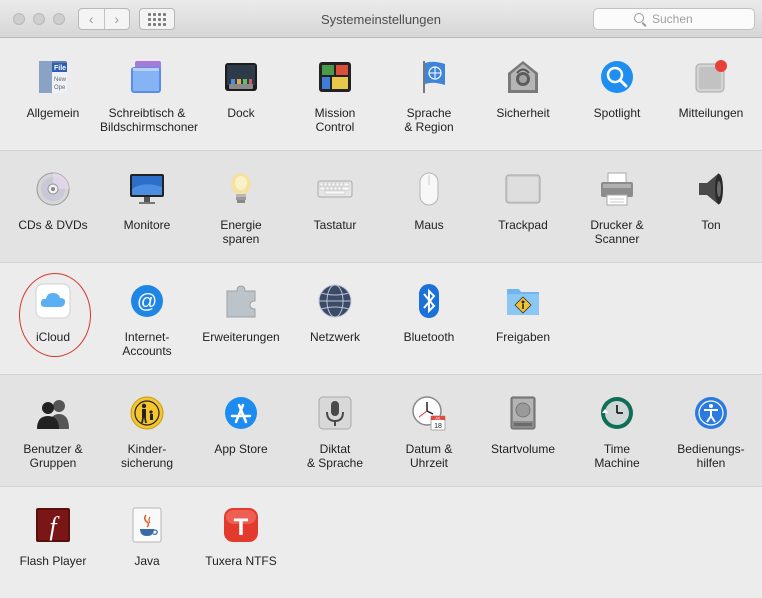 This screenshot has height=598, width=762. I want to click on printer-scanner-icon, so click(617, 189).